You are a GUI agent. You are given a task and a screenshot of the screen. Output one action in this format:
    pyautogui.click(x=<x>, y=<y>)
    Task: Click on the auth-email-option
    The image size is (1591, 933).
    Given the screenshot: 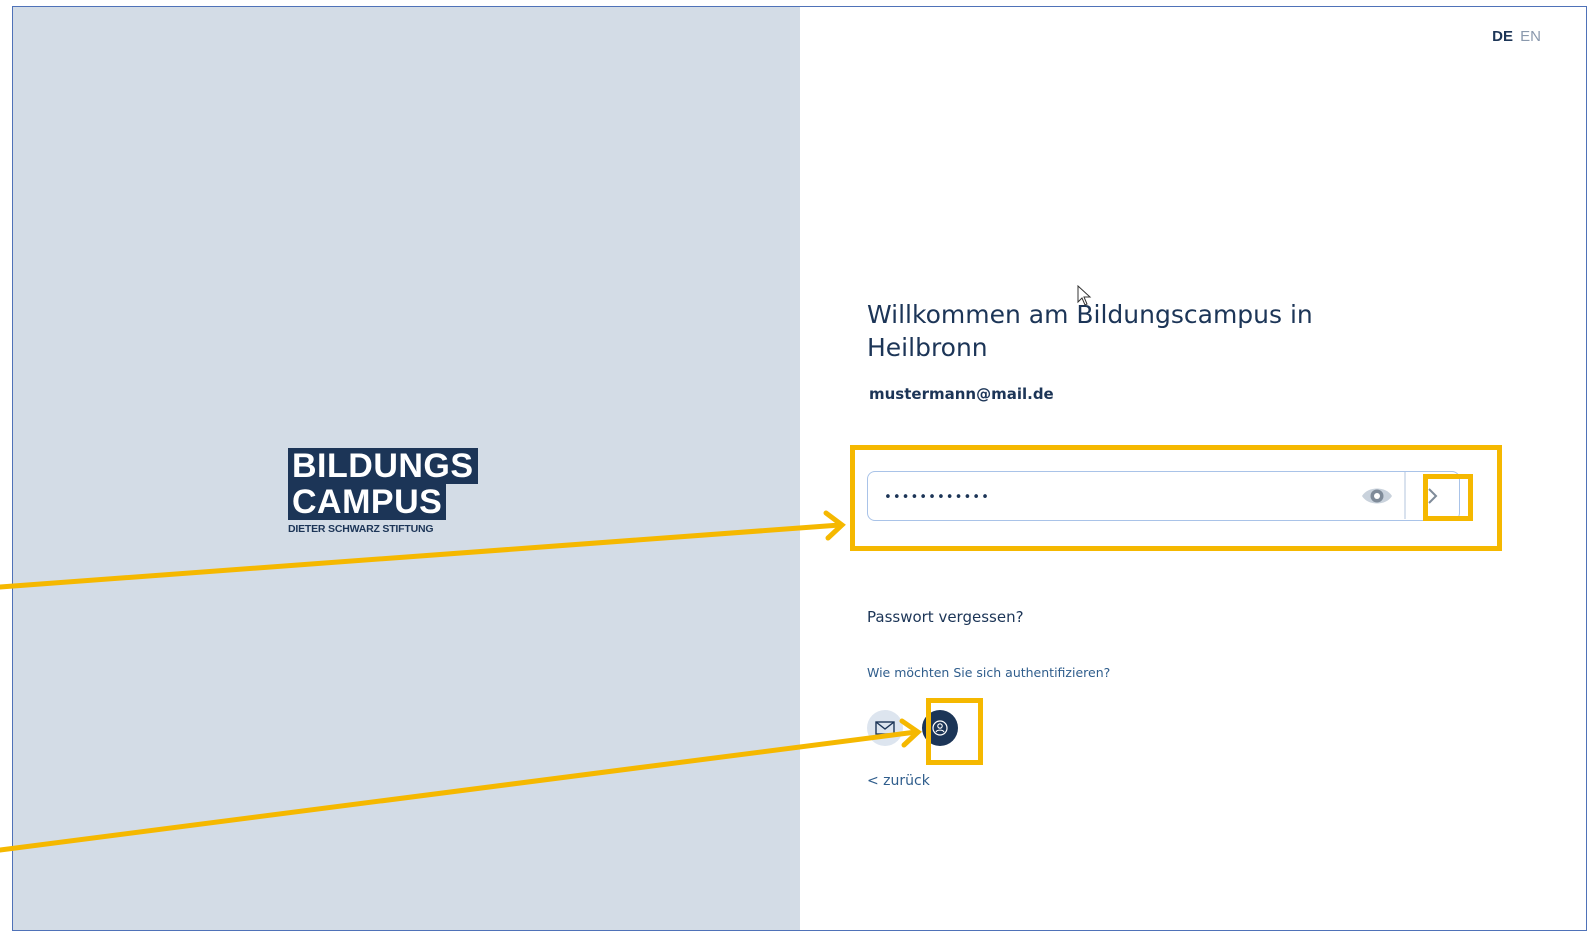 What is the action you would take?
    pyautogui.click(x=885, y=728)
    